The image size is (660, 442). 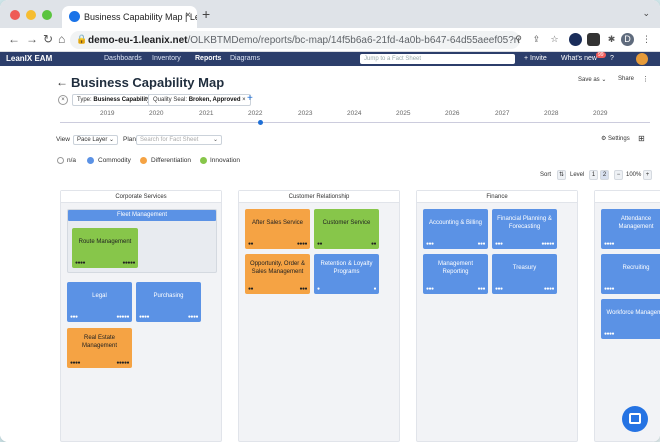 What do you see at coordinates (166, 58) in the screenshot?
I see `nav-inventory: Inventory` at bounding box center [166, 58].